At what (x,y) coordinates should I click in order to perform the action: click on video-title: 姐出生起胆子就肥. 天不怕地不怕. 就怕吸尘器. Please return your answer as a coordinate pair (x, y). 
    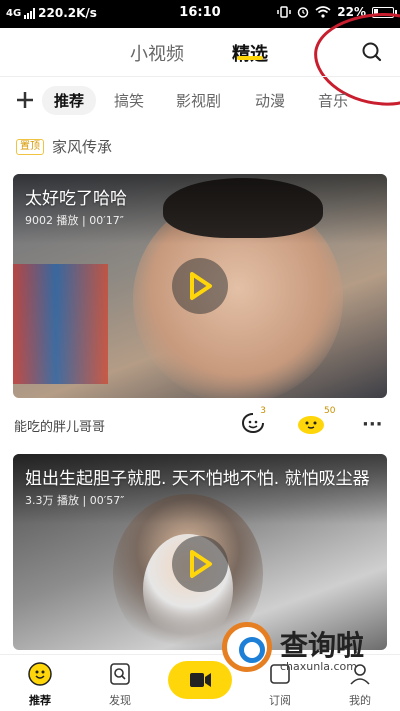
    Looking at the image, I should click on (197, 479).